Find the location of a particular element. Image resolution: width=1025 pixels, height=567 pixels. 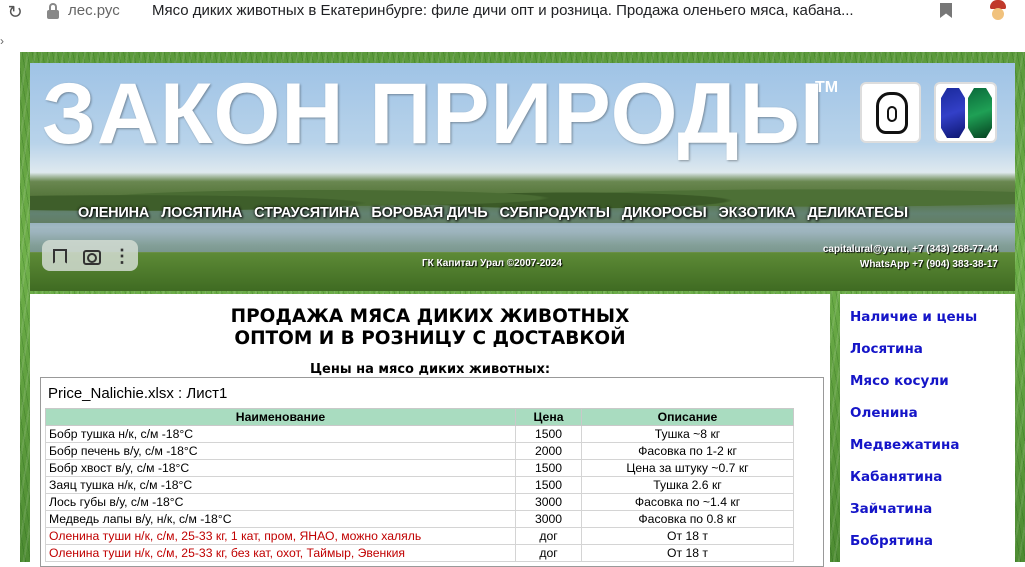

cell-description: Тушка 2.6 кг is located at coordinates (687, 485).